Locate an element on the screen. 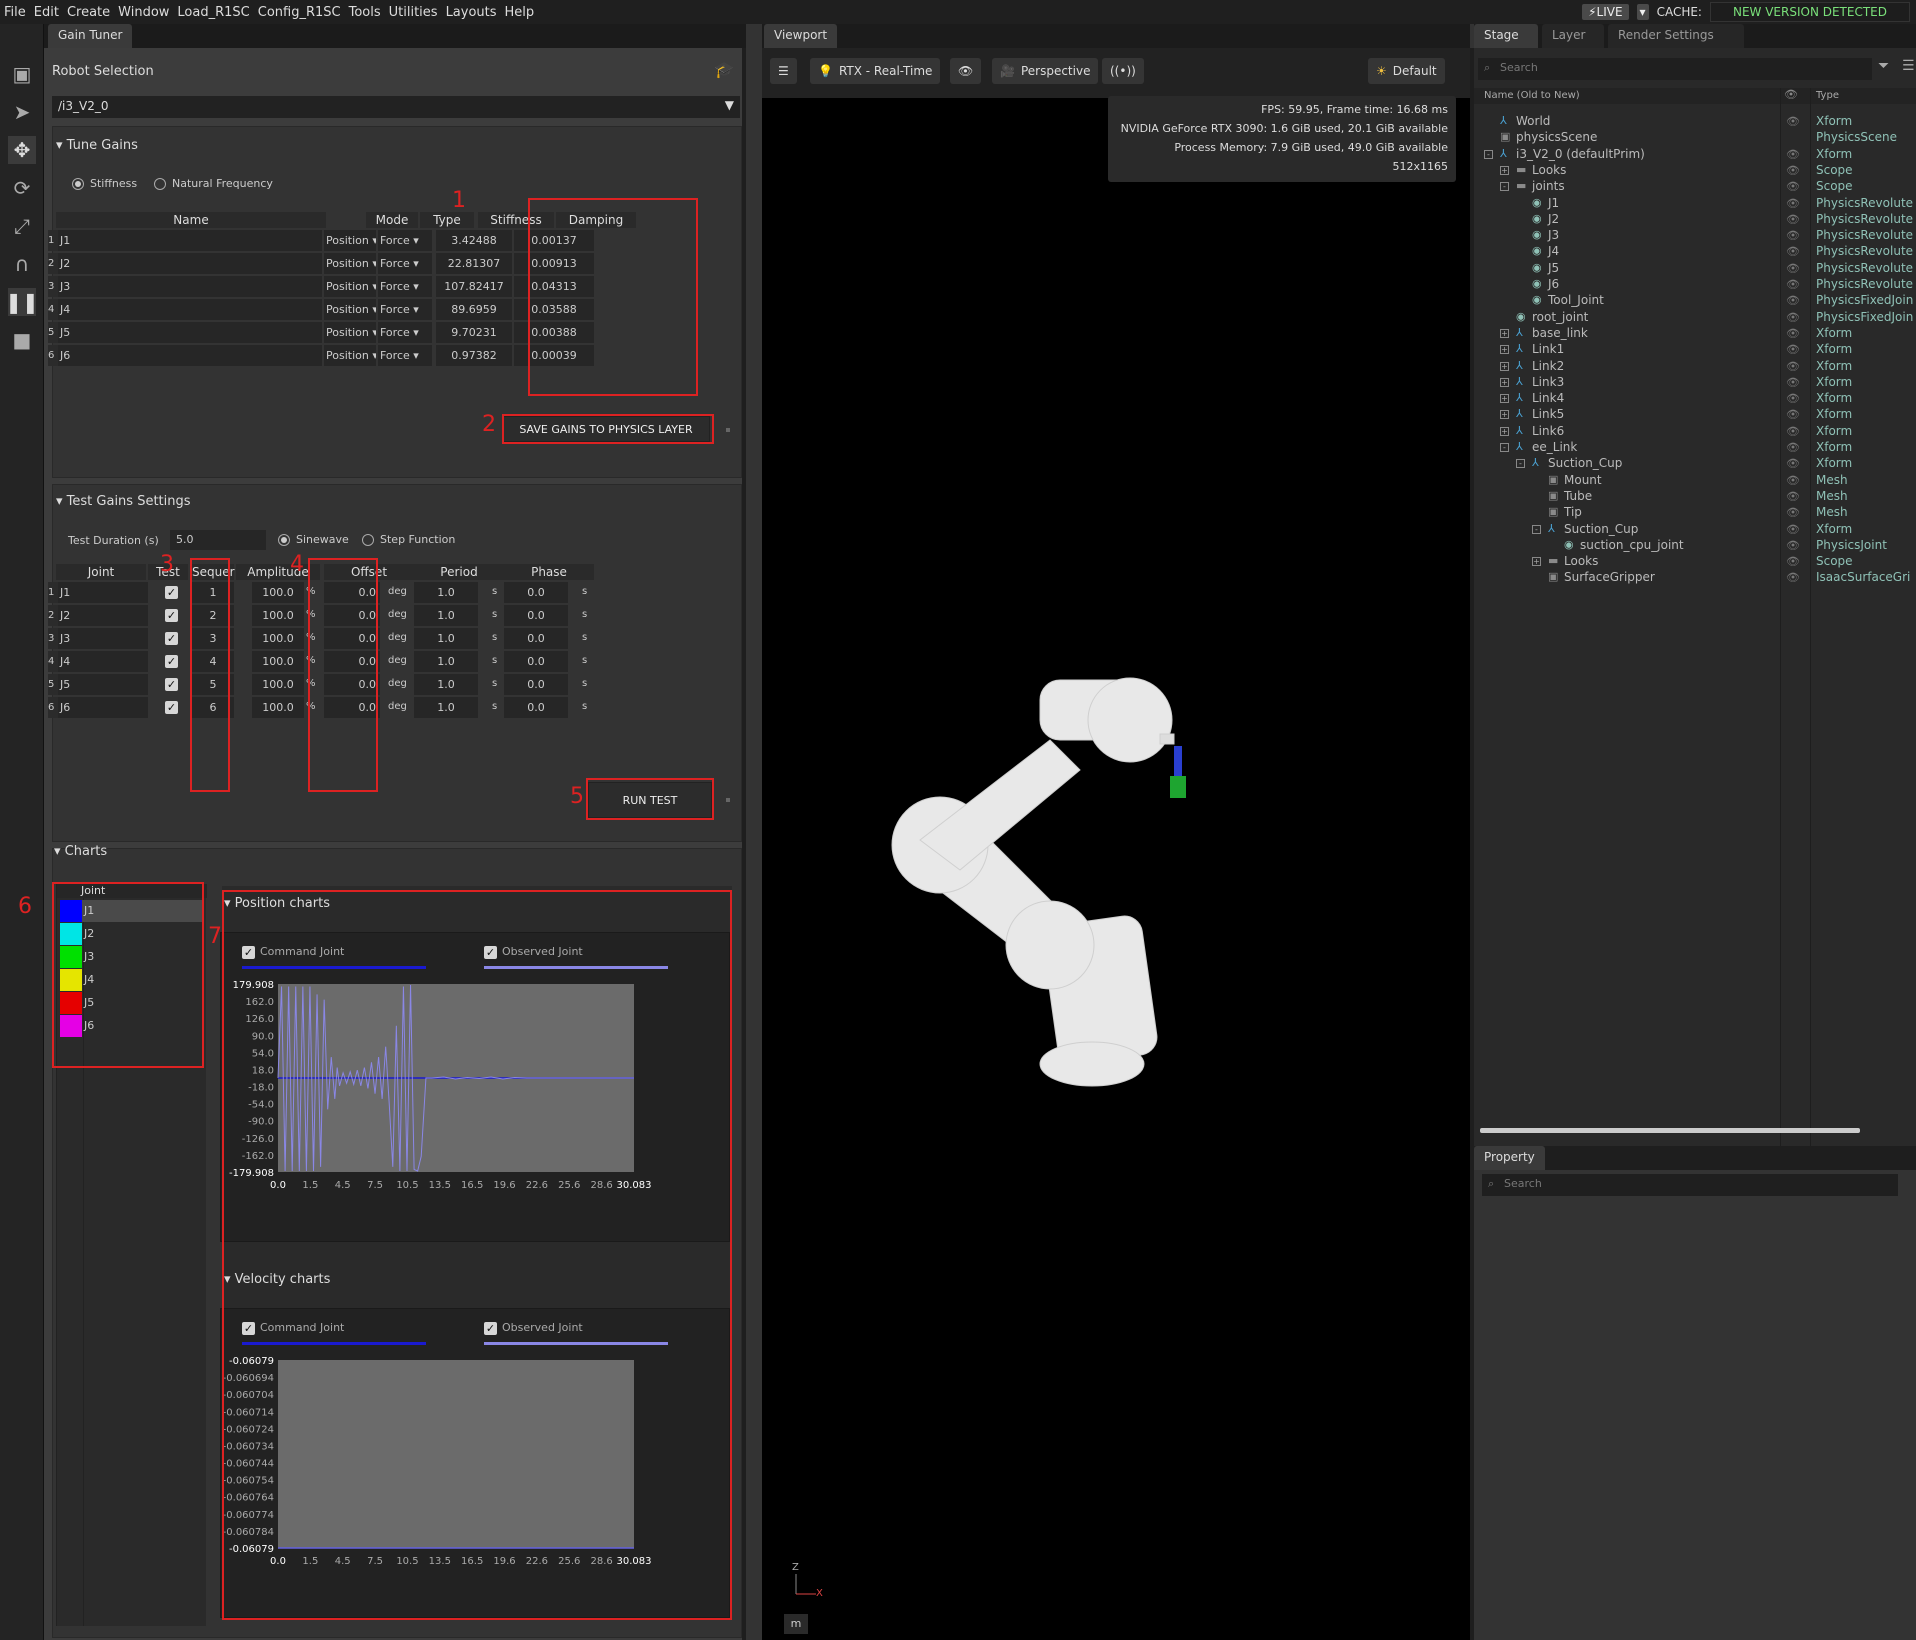 This screenshot has height=1640, width=1916. test-header-4: Offset is located at coordinates (369, 572).